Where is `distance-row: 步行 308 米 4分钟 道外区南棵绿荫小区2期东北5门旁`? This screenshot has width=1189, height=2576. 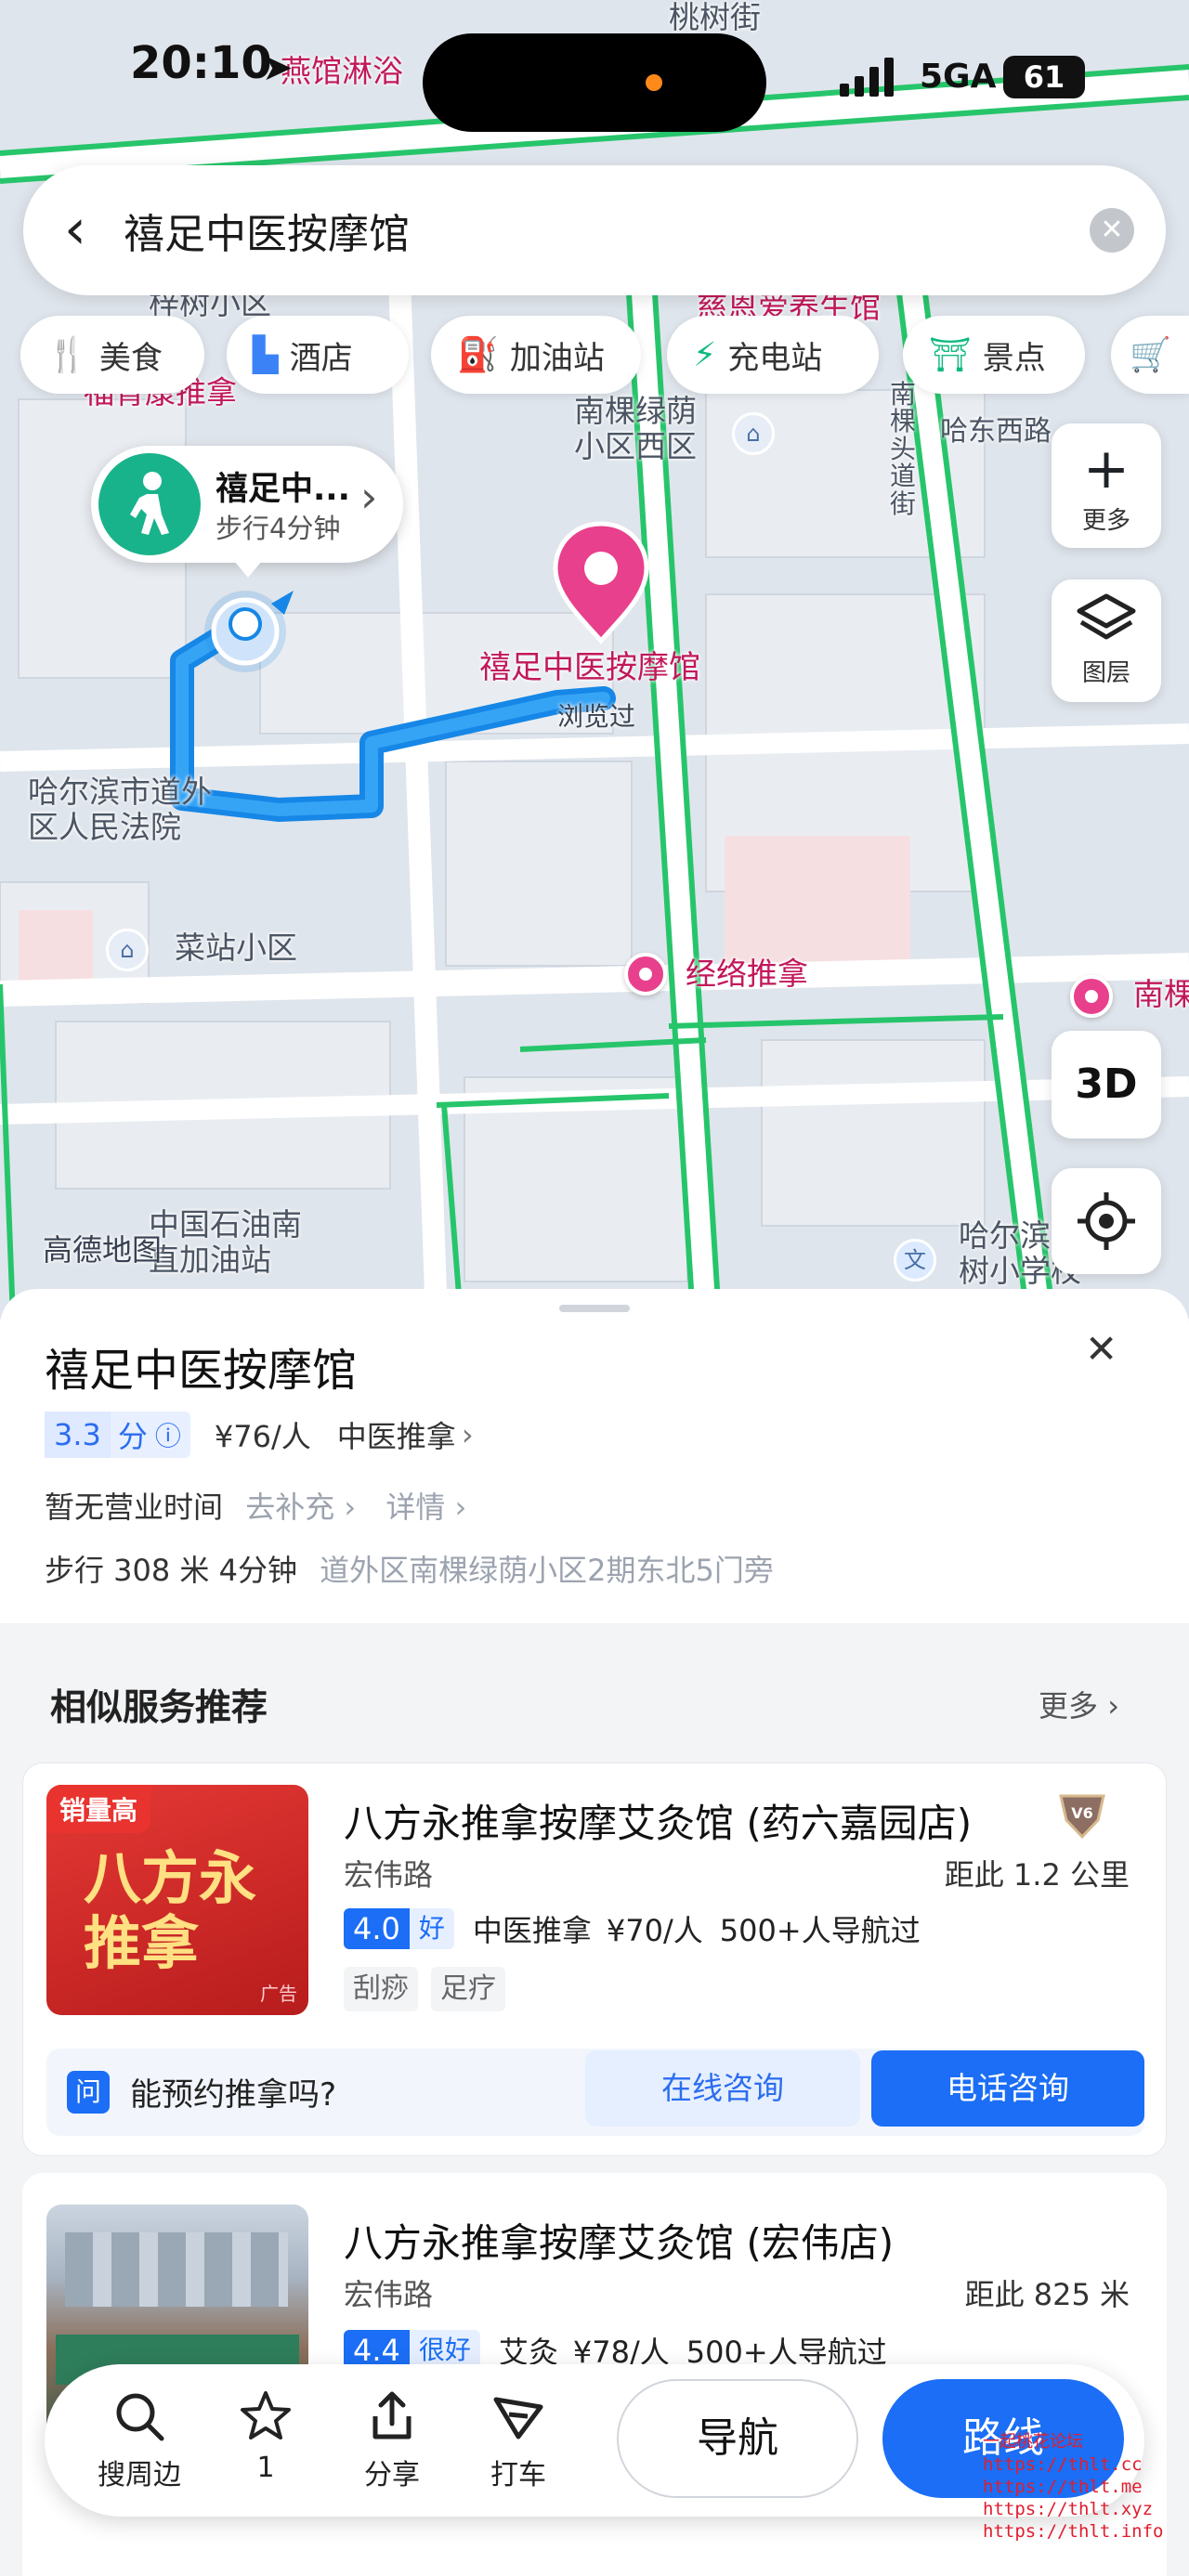 distance-row: 步行 308 米 4分钟 道外区南棵绿荫小区2期东北5门旁 is located at coordinates (409, 1569).